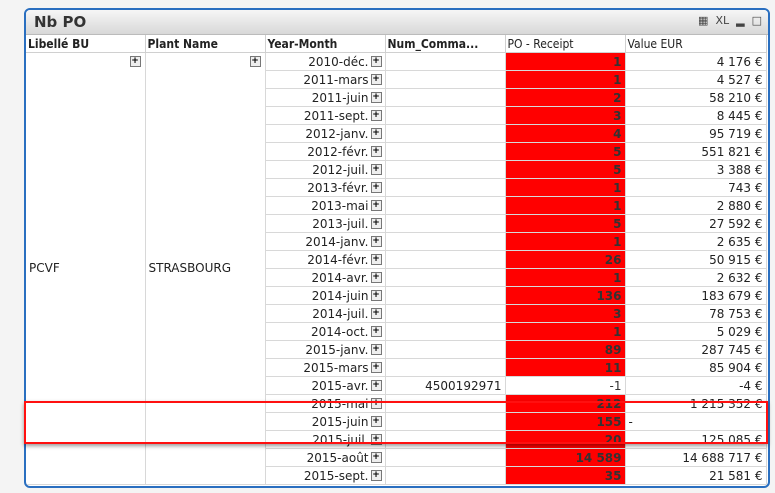 This screenshot has width=775, height=493. What do you see at coordinates (340, 421) in the screenshot?
I see `year-month-value: 2015-juin` at bounding box center [340, 421].